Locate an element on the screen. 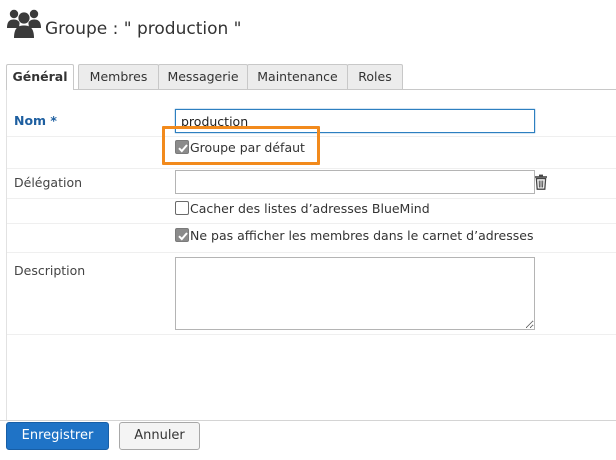 The height and width of the screenshot is (460, 616). description-textarea is located at coordinates (355, 293).